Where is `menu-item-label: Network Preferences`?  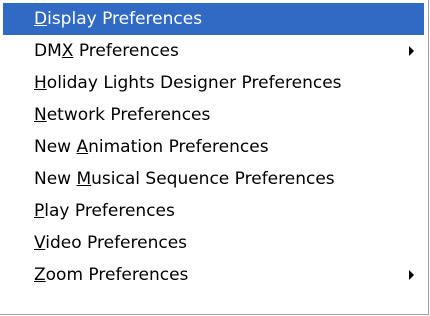
menu-item-label: Network Preferences is located at coordinates (122, 115).